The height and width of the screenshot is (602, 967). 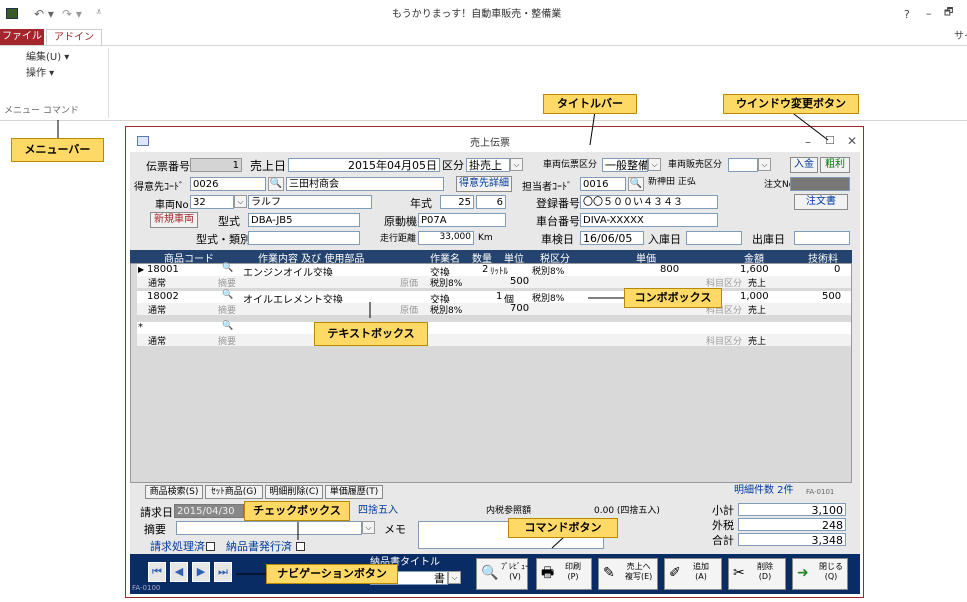 What do you see at coordinates (837, 269) in the screenshot?
I see `row1-tech: 0` at bounding box center [837, 269].